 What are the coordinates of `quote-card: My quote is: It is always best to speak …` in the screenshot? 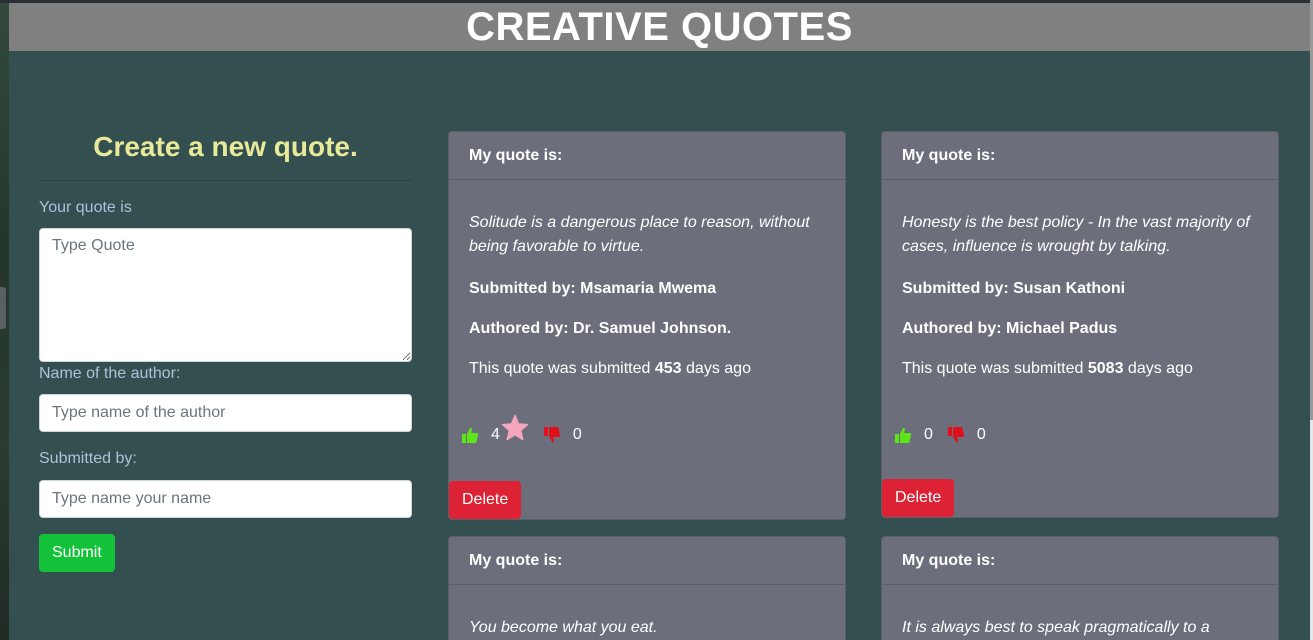 It's located at (1080, 588).